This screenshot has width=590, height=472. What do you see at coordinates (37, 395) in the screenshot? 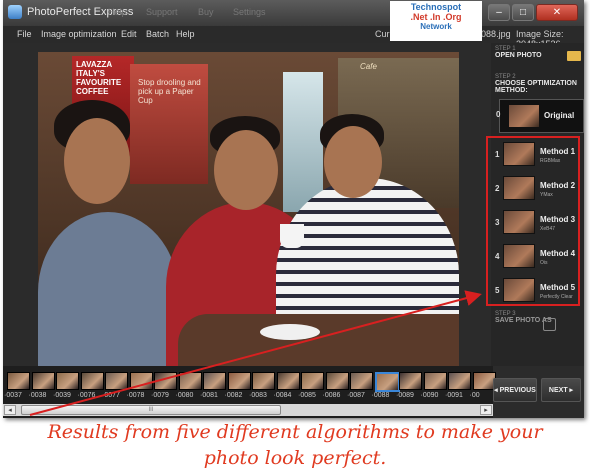
I see `filmstrip-label: ·0038` at bounding box center [37, 395].